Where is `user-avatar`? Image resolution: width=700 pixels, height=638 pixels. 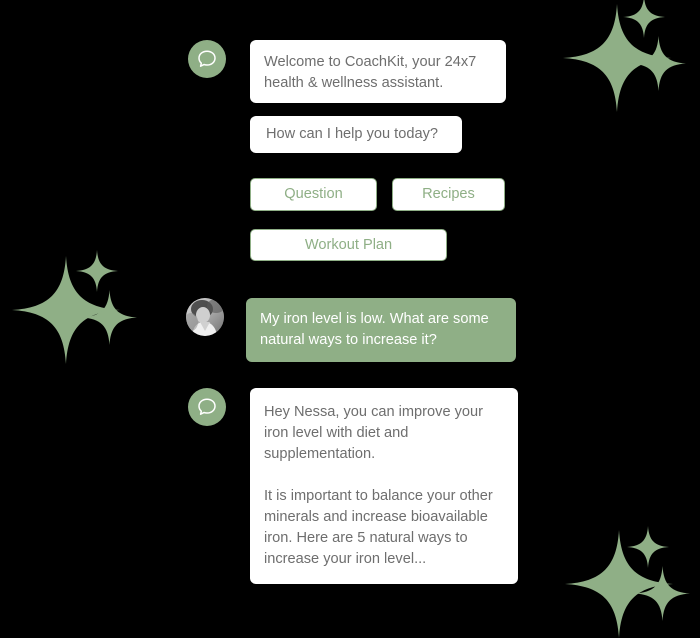
user-avatar is located at coordinates (205, 317).